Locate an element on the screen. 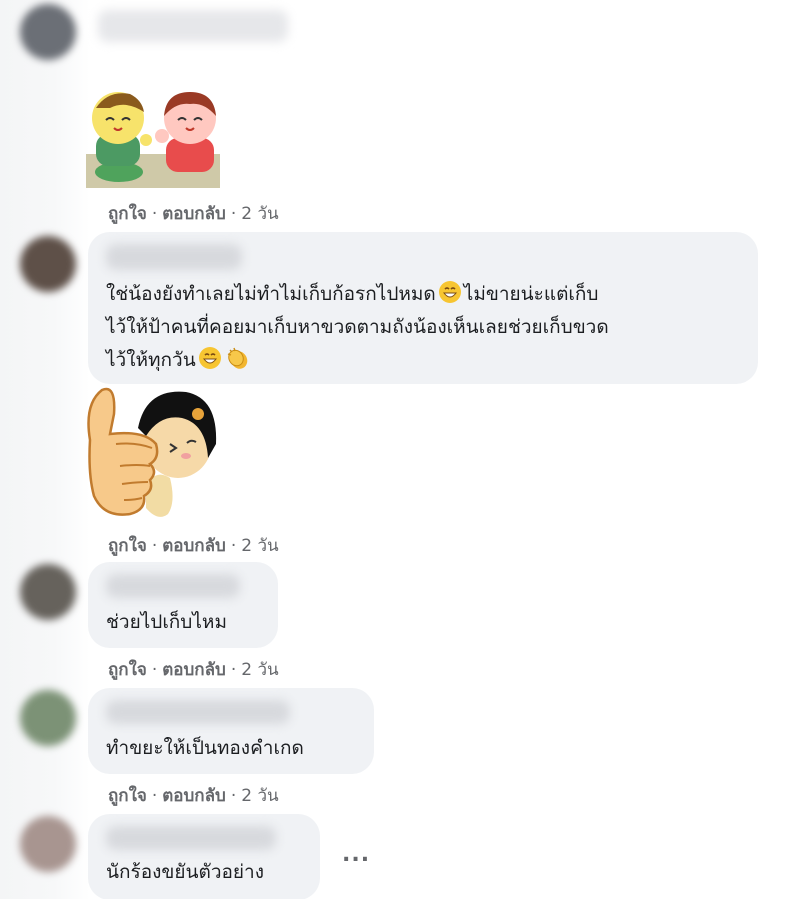 Image resolution: width=800 pixels, height=899 pixels. comment-text: ทำขยะให้เป็นทองคำเกด is located at coordinates (205, 748).